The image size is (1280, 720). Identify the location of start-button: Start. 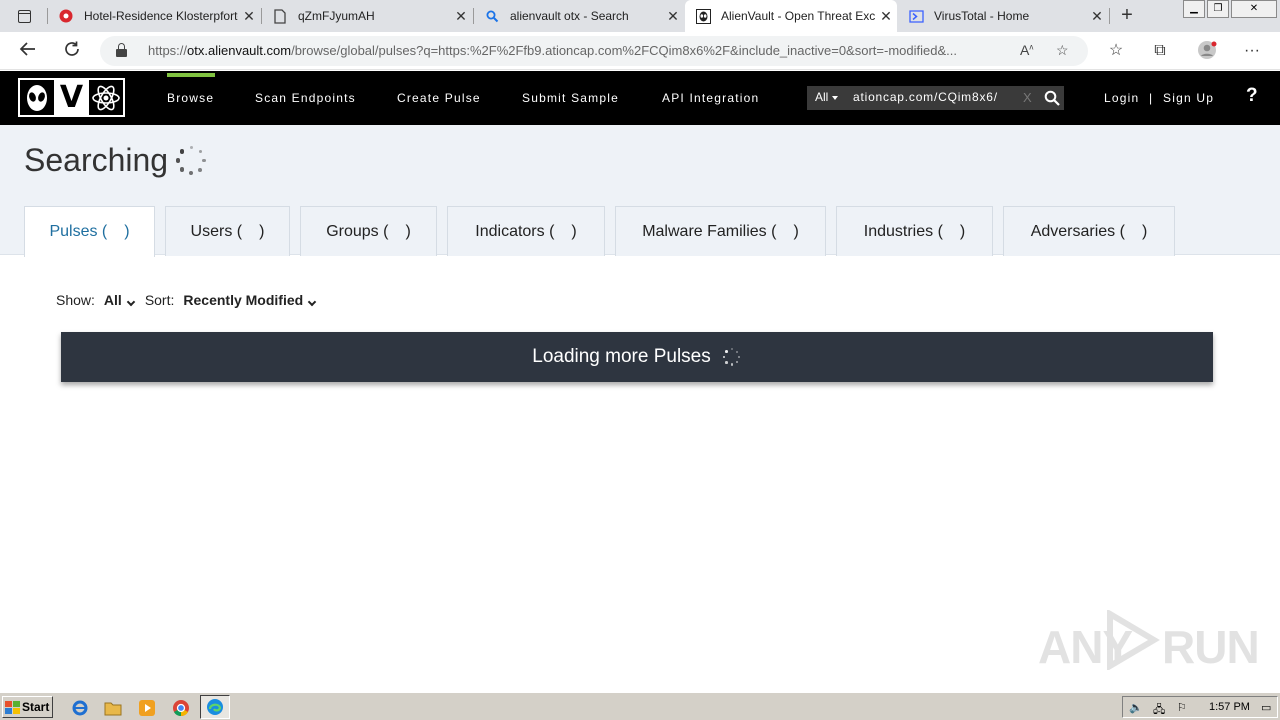
(27, 707).